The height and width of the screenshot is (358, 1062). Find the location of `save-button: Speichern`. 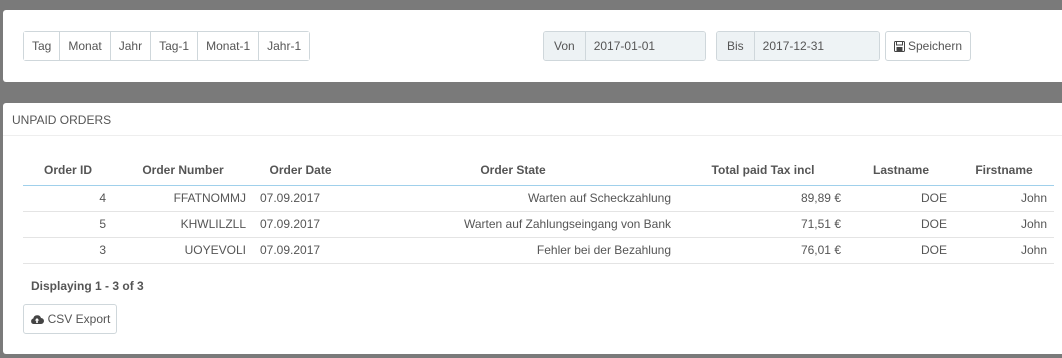

save-button: Speichern is located at coordinates (928, 46).